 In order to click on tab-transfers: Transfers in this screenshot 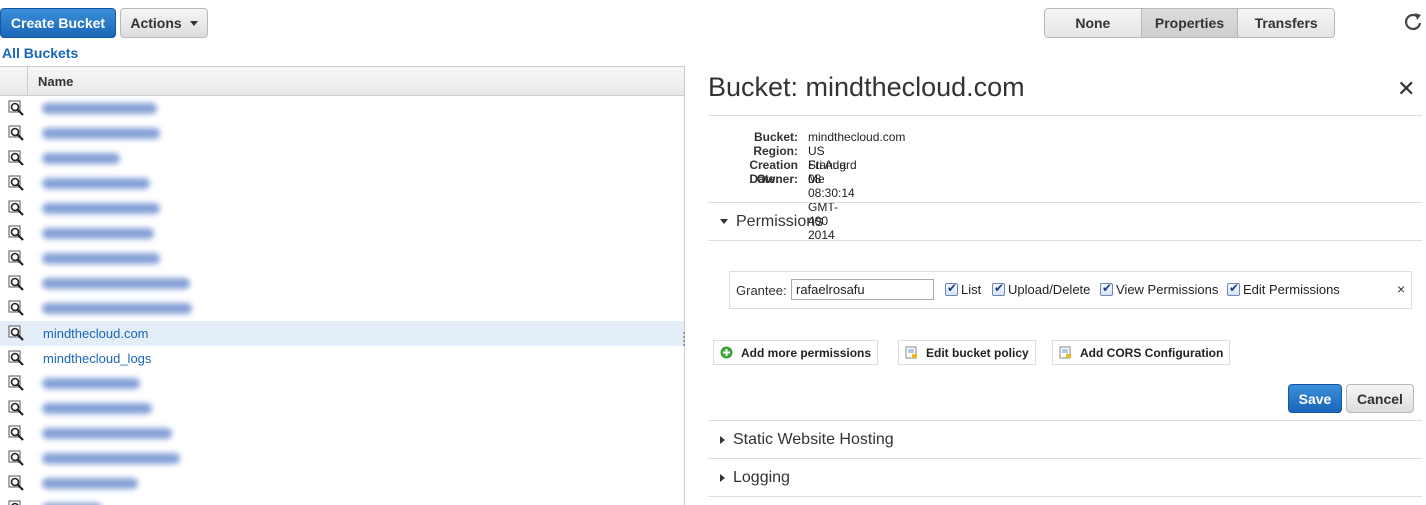, I will do `click(1286, 23)`.